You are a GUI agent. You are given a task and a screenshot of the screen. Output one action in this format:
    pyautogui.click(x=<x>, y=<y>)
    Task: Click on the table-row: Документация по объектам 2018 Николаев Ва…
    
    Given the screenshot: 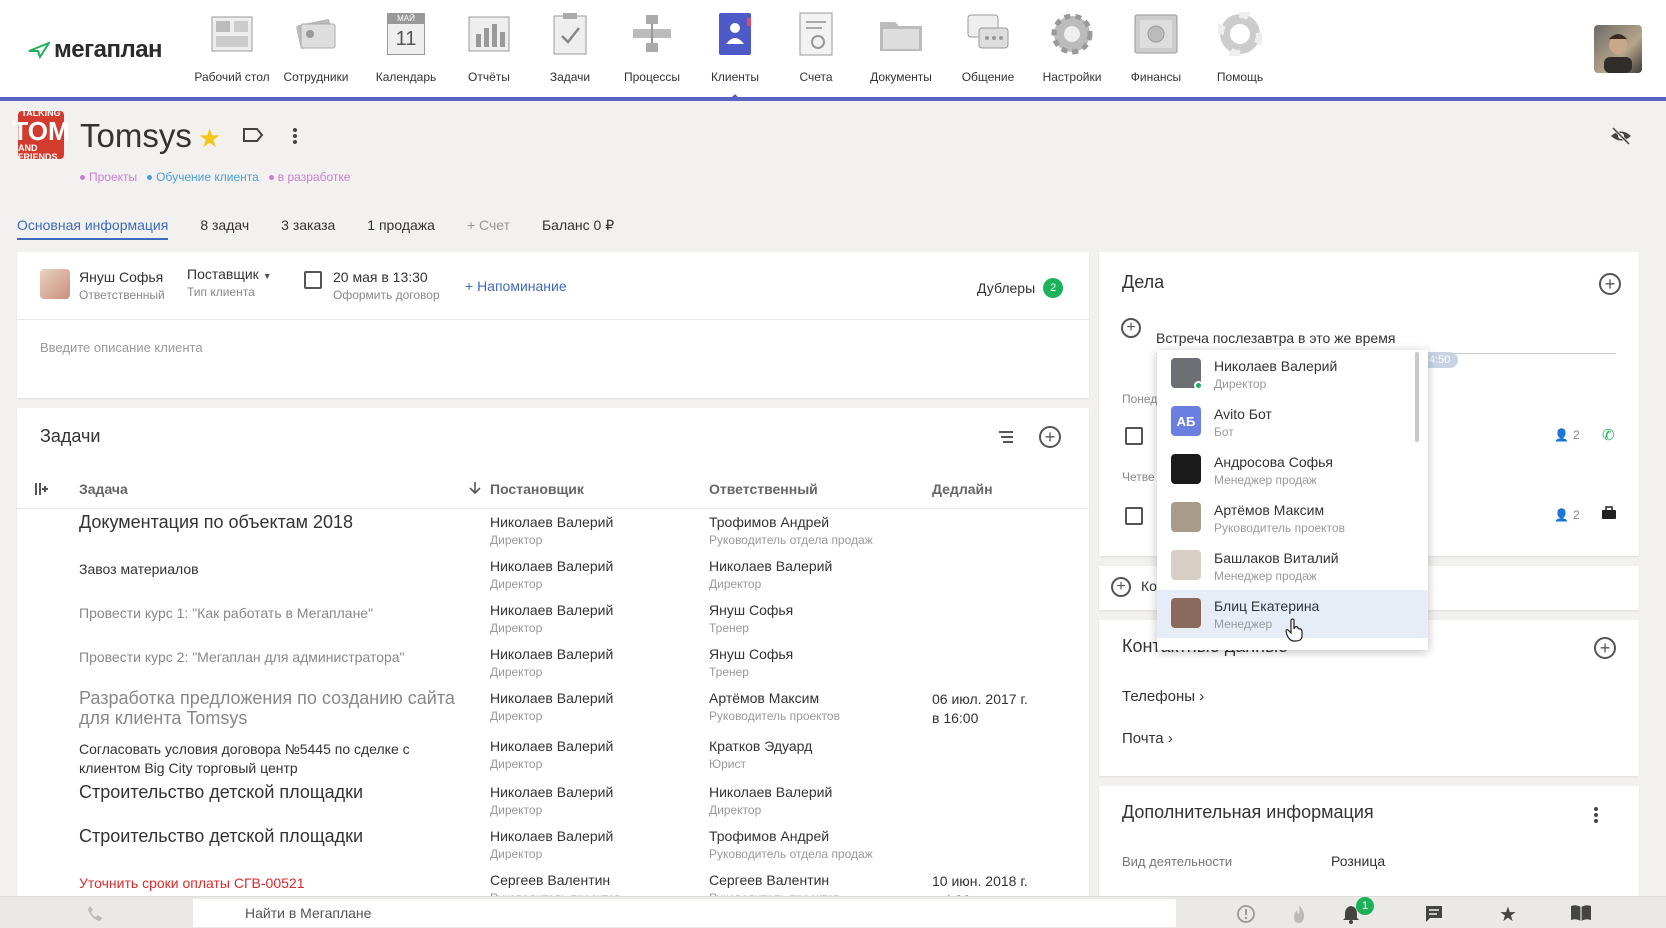 What is the action you would take?
    pyautogui.click(x=553, y=534)
    